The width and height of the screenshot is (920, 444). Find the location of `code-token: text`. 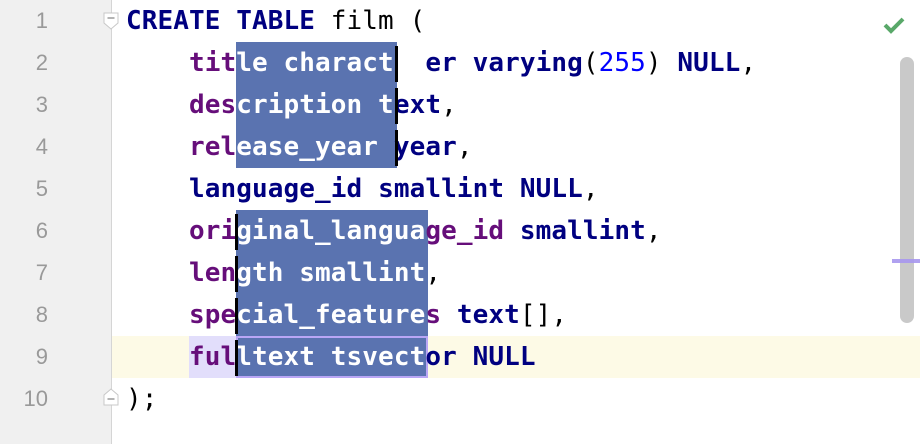

code-token: text is located at coordinates (488, 315).